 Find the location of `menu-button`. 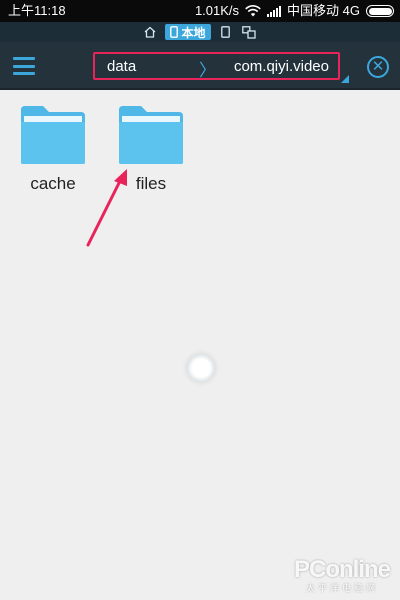

menu-button is located at coordinates (24, 66).